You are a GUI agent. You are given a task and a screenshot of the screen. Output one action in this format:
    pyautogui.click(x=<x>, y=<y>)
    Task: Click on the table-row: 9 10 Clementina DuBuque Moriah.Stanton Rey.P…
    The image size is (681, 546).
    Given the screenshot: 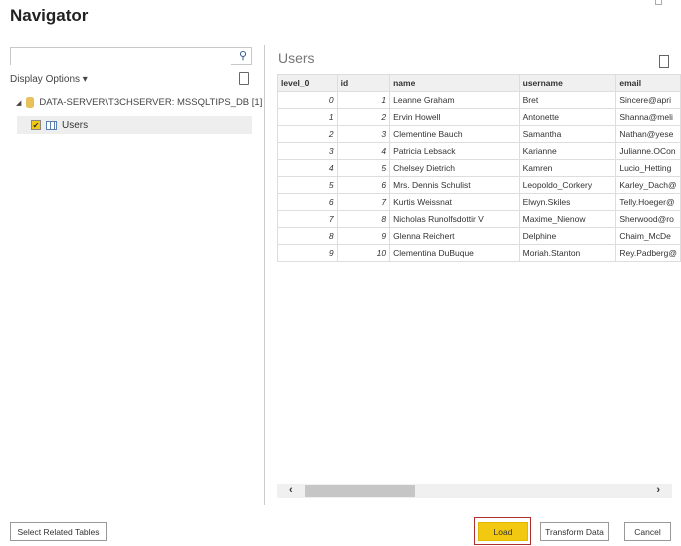 What is the action you would take?
    pyautogui.click(x=479, y=253)
    